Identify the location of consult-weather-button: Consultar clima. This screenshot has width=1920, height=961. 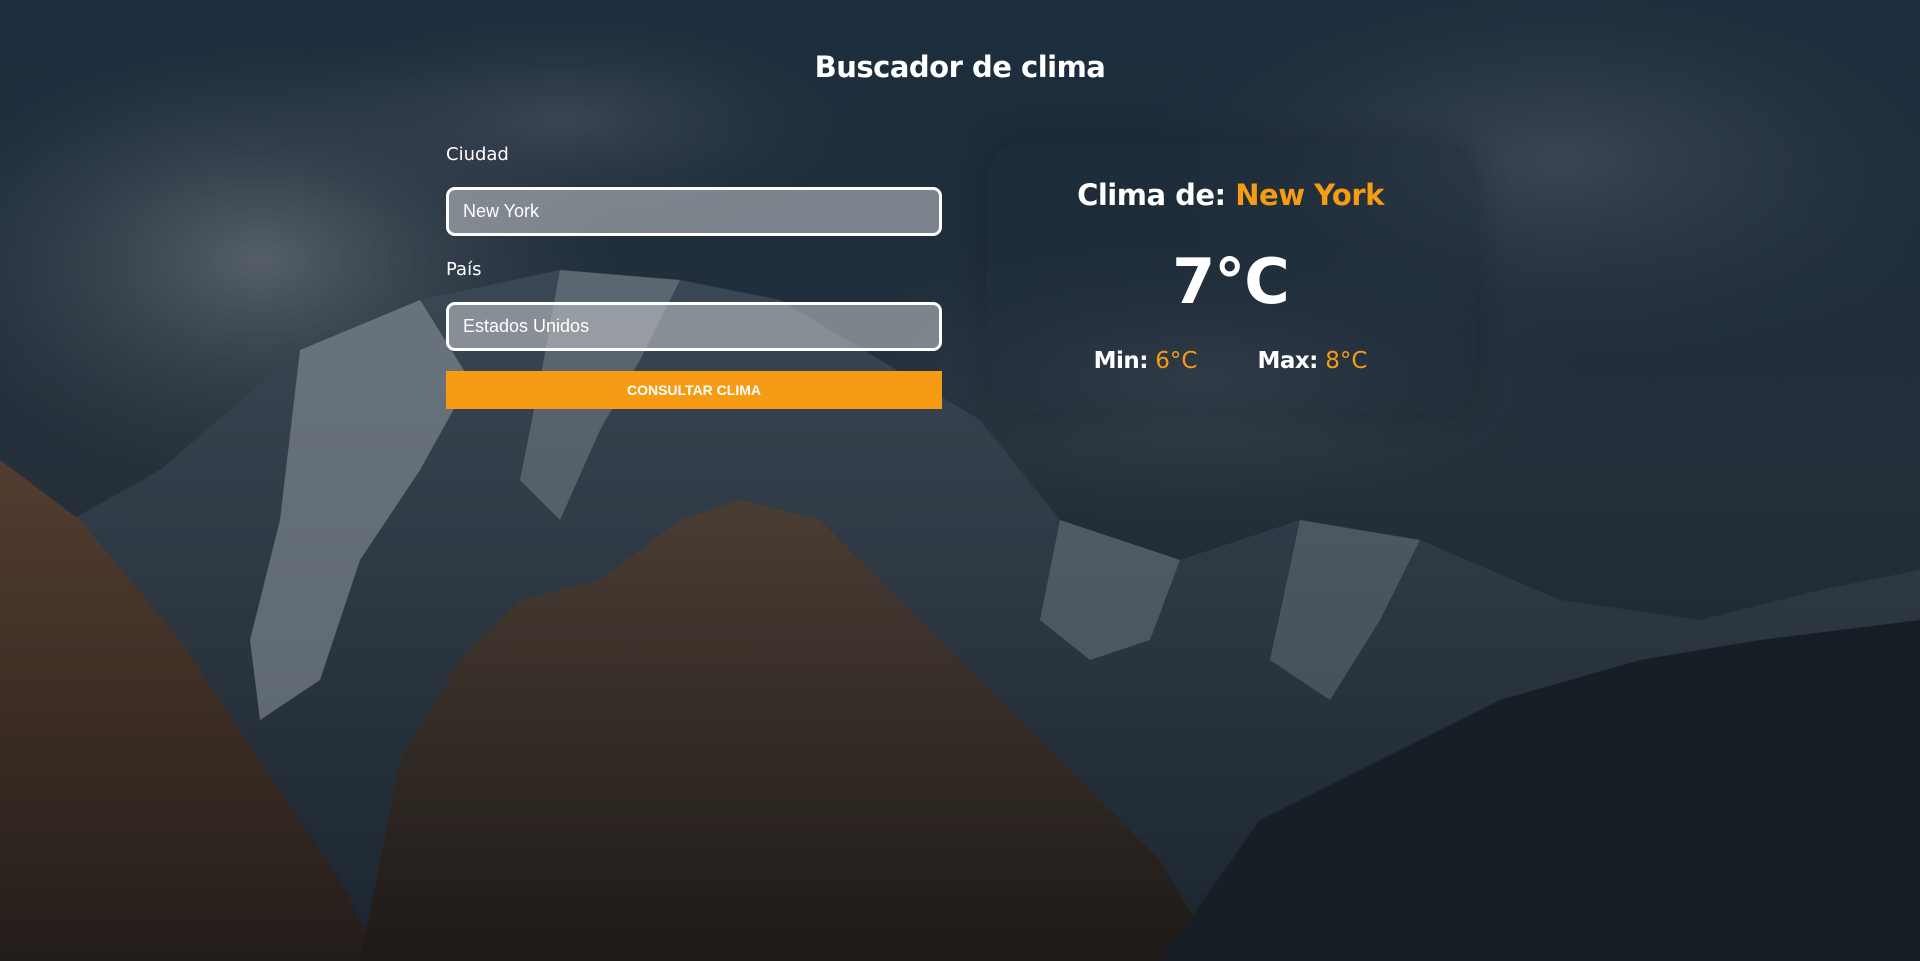
(694, 390).